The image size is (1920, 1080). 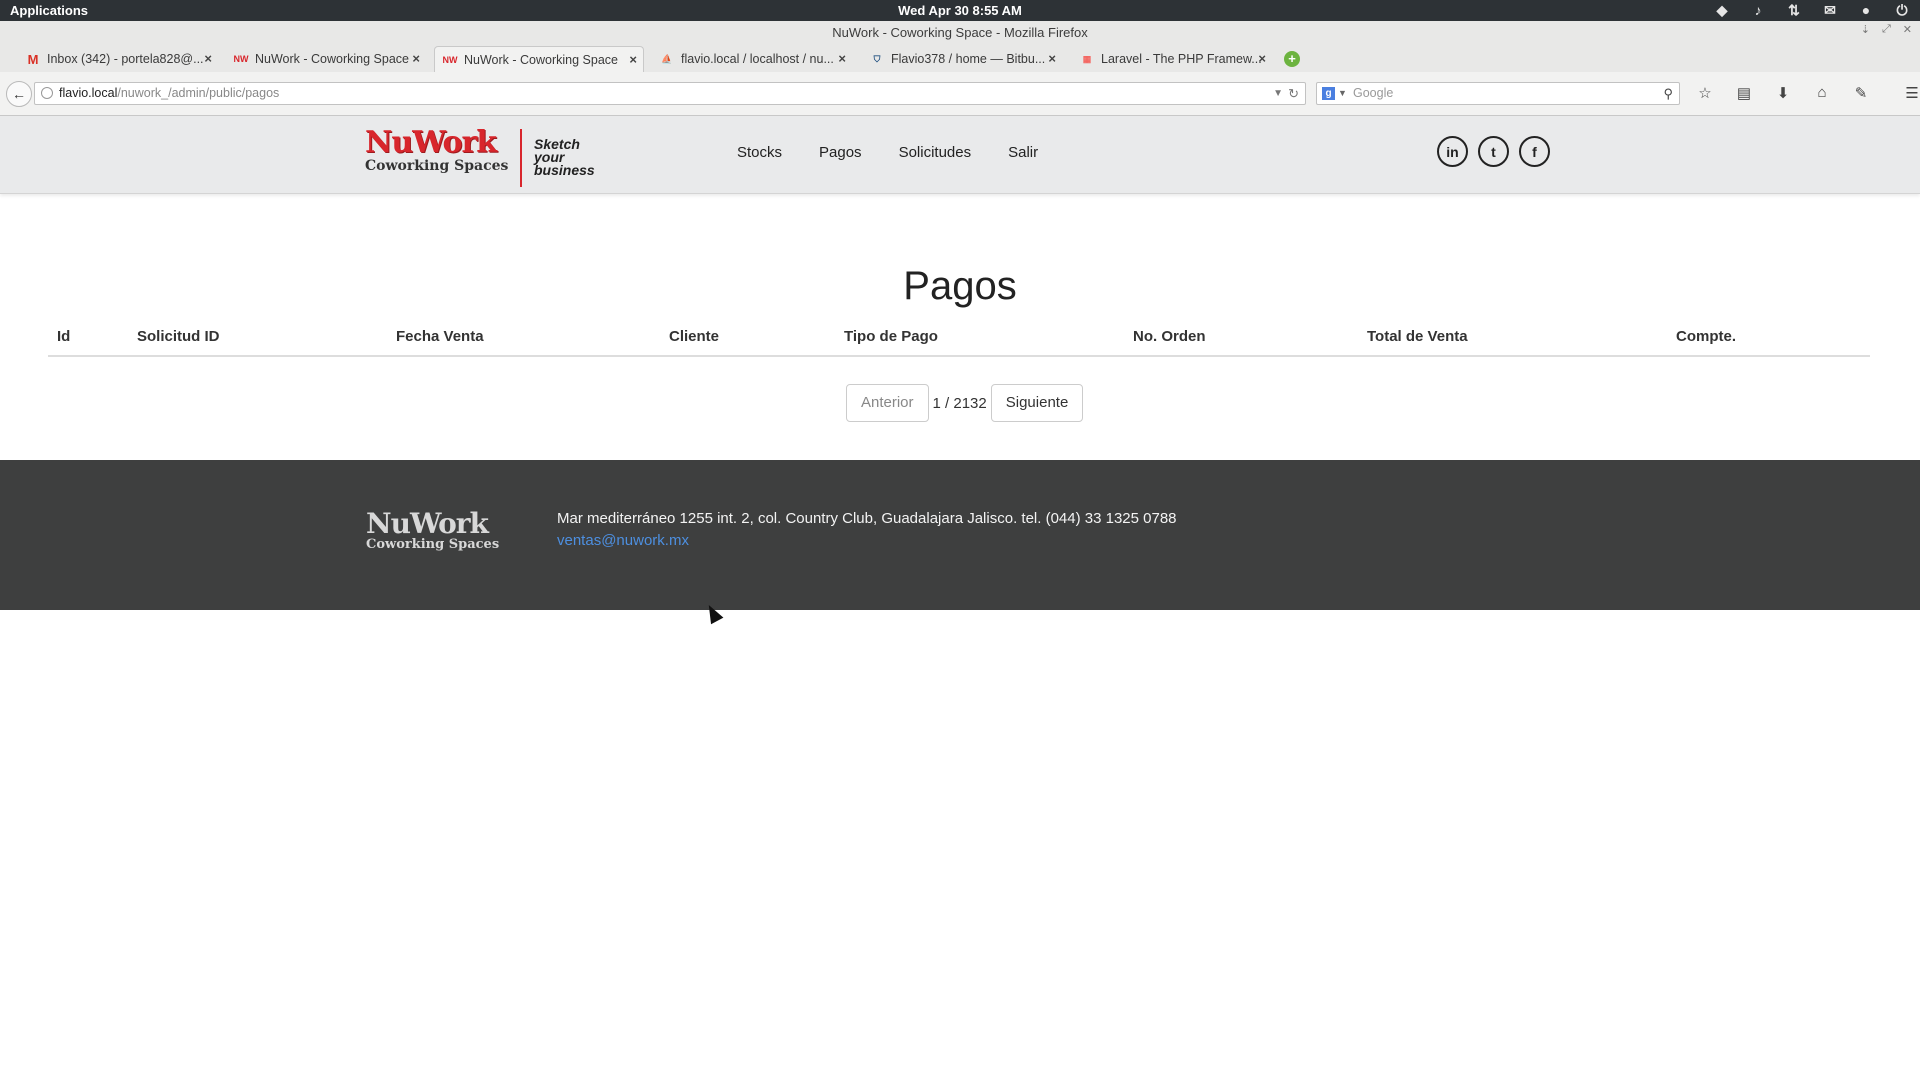 I want to click on user-icon: ●, so click(x=1866, y=10).